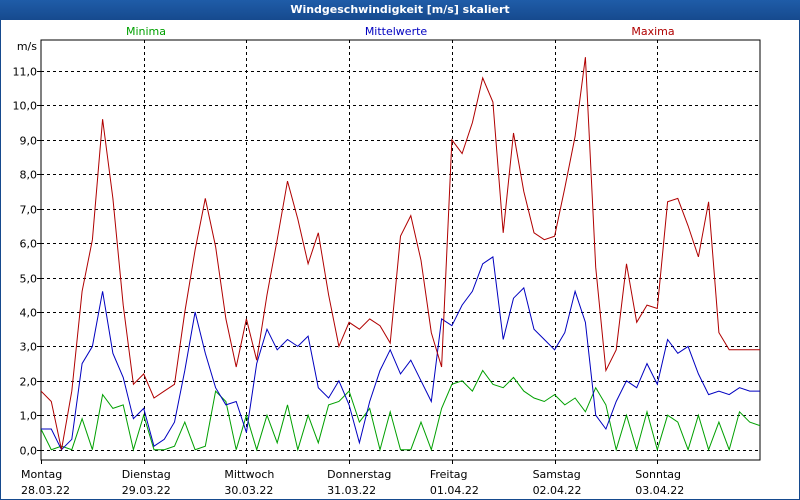  I want to click on x-tick-date-label: 30.03.22, so click(248, 490).